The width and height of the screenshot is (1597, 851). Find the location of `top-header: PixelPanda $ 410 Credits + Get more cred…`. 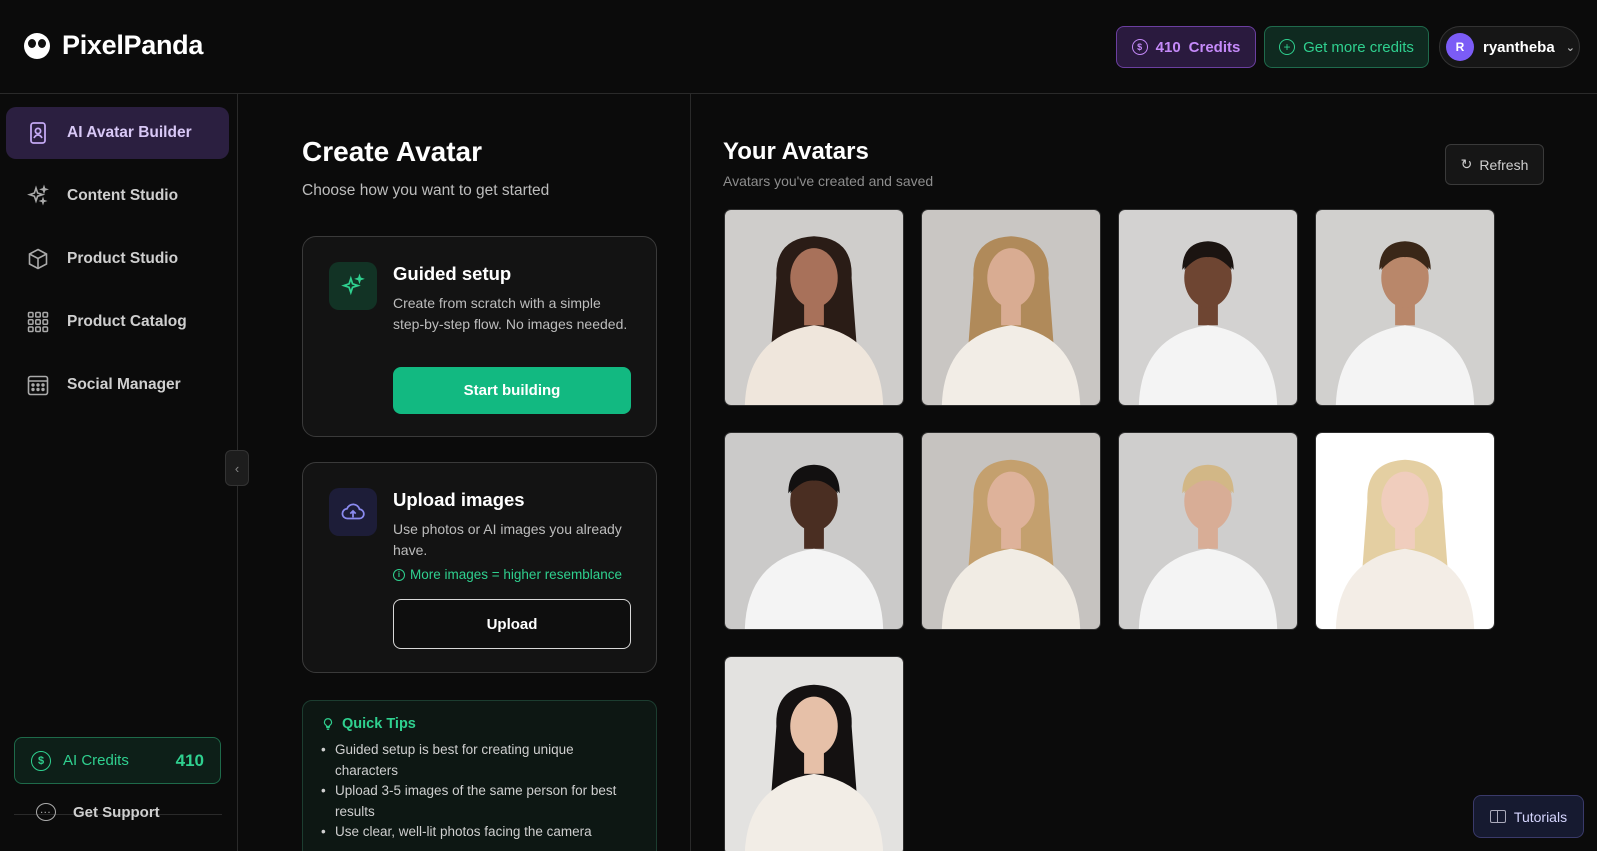

top-header: PixelPanda $ 410 Credits + Get more cred… is located at coordinates (798, 47).